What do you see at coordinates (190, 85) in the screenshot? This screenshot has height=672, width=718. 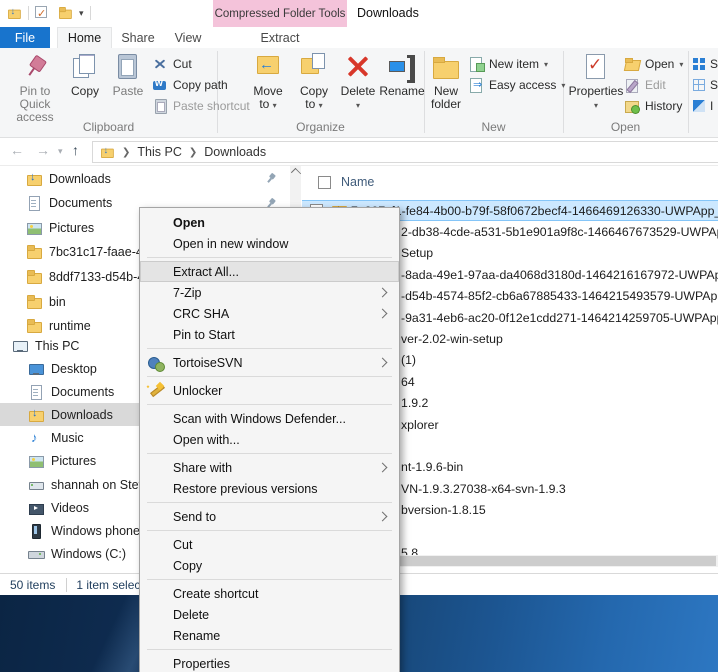 I see `copy-path-button: Copy path` at bounding box center [190, 85].